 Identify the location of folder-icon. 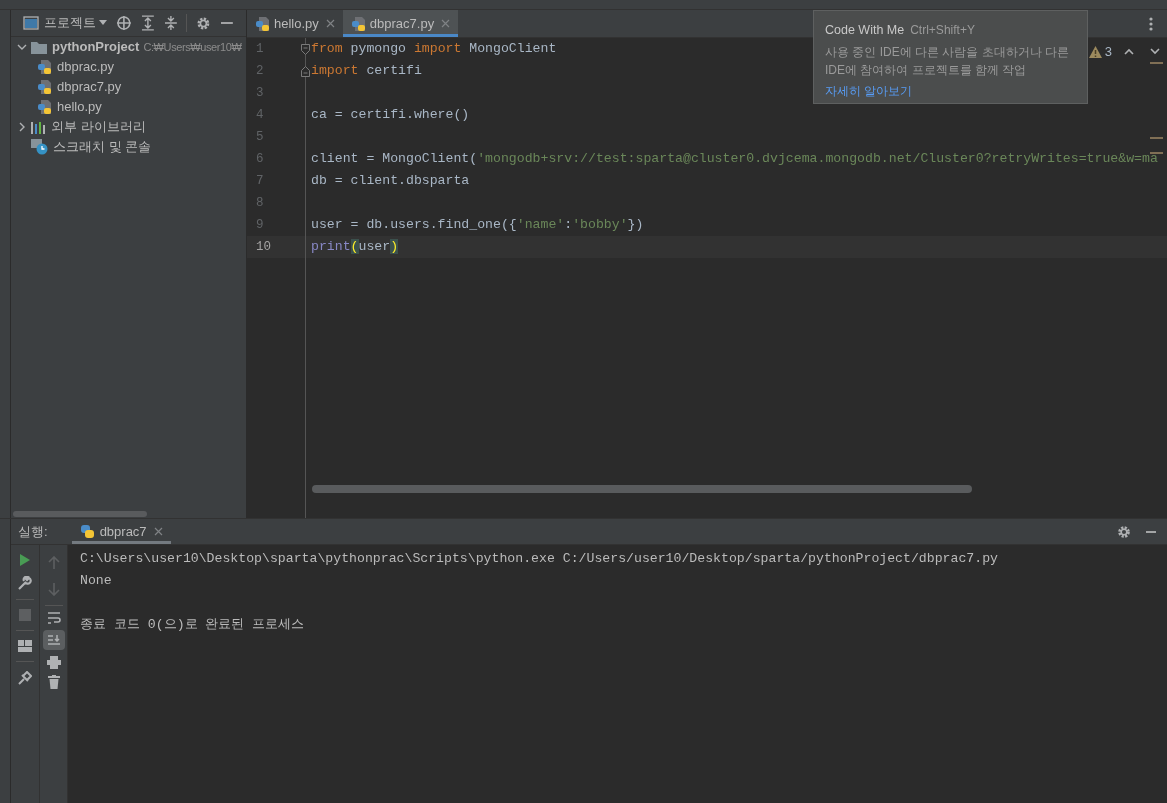
(39, 47).